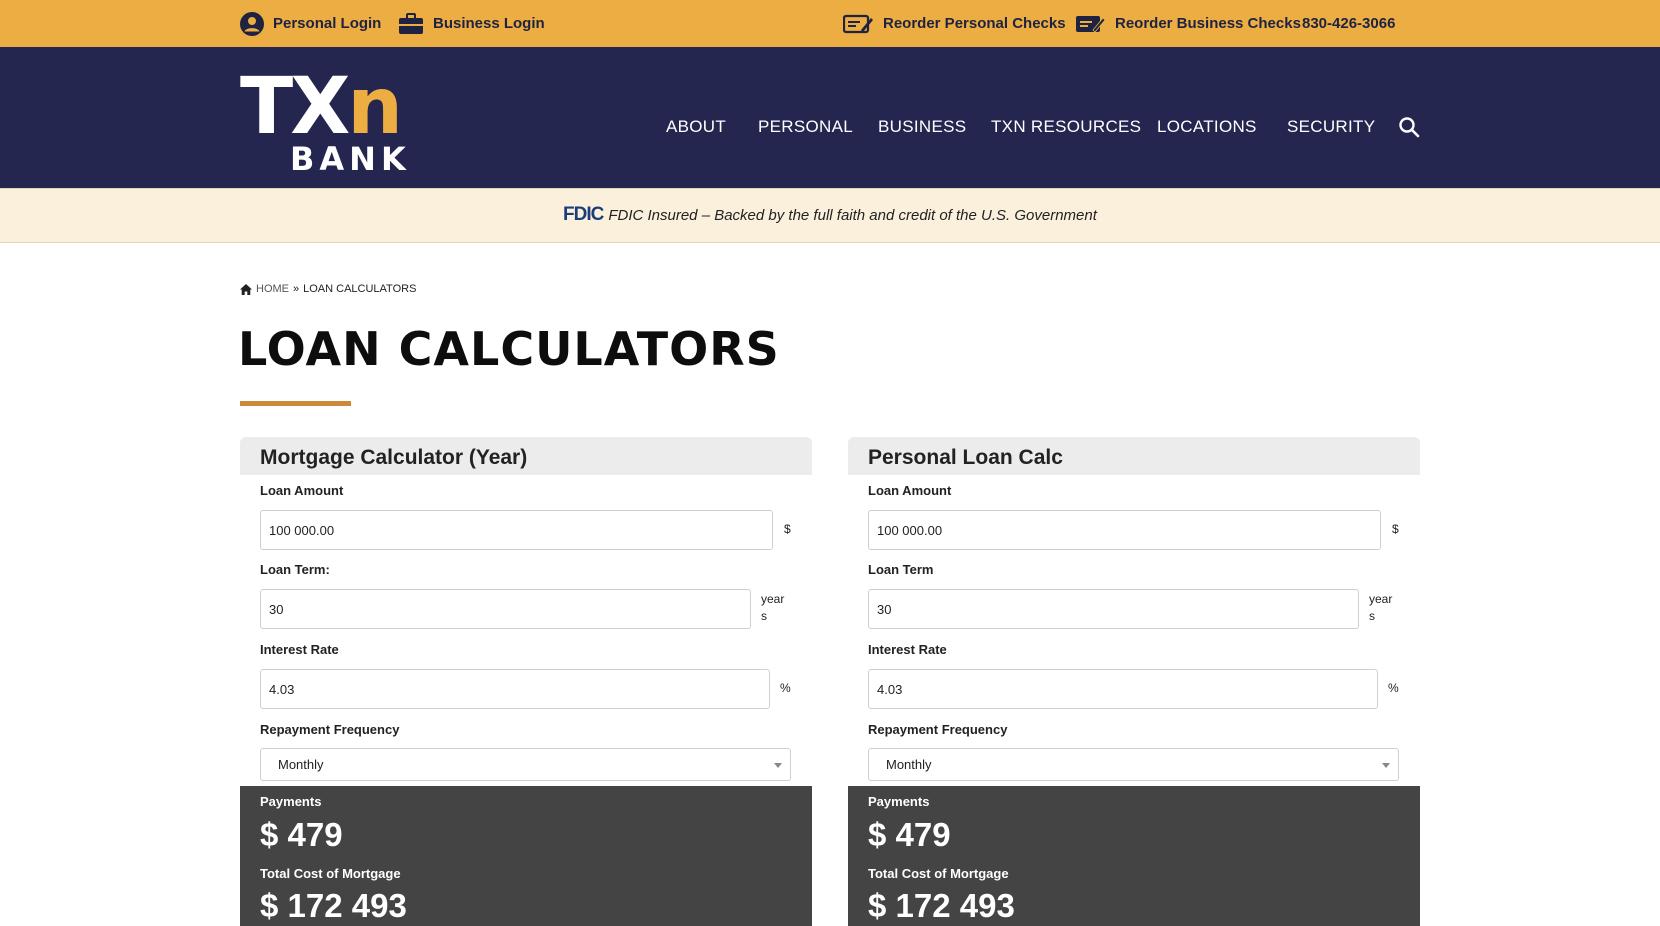 The height and width of the screenshot is (926, 1660). I want to click on briefcase-icon, so click(411, 23).